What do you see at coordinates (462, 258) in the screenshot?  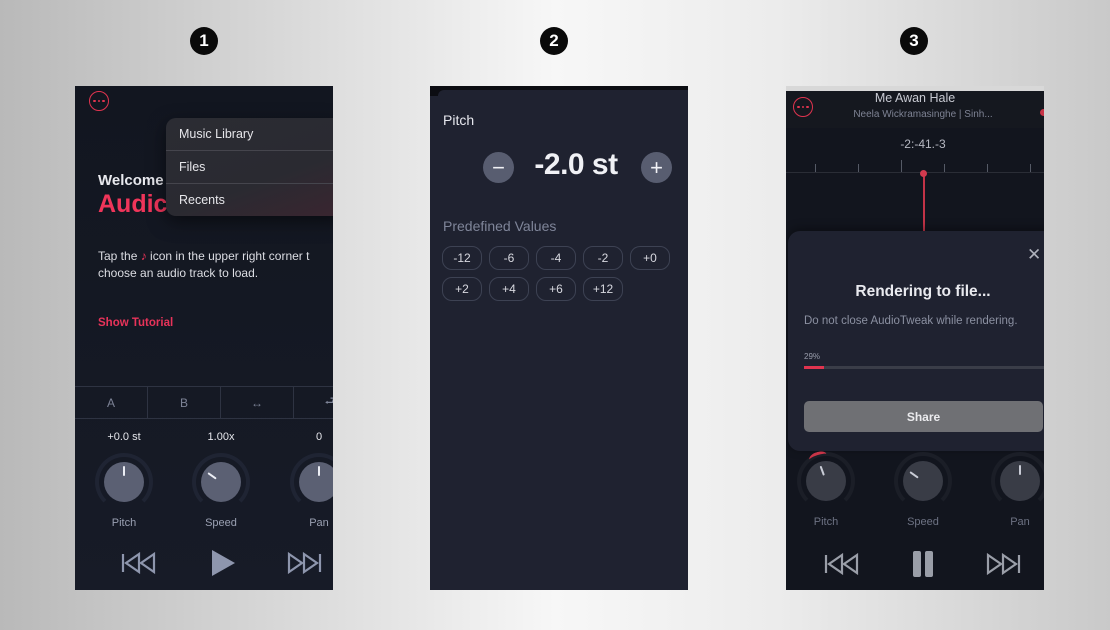 I see `preset-chip: -12` at bounding box center [462, 258].